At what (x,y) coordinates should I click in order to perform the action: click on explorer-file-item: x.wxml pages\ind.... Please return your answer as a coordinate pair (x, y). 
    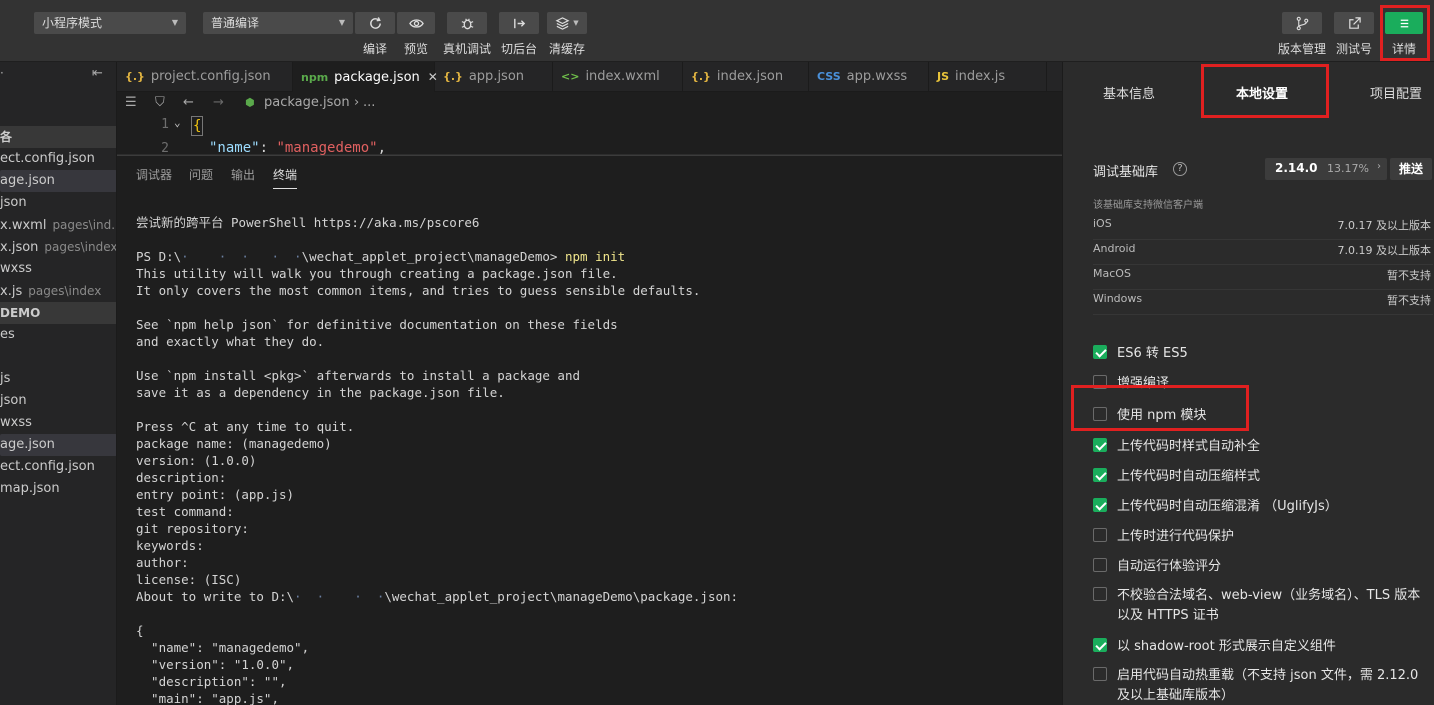
    Looking at the image, I should click on (58, 225).